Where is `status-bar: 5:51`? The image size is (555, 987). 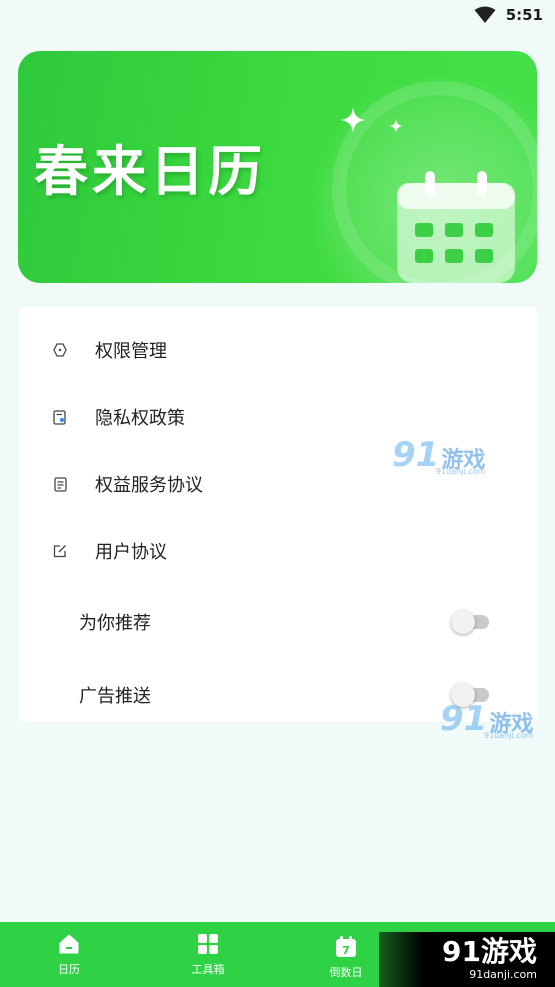 status-bar: 5:51 is located at coordinates (277, 15).